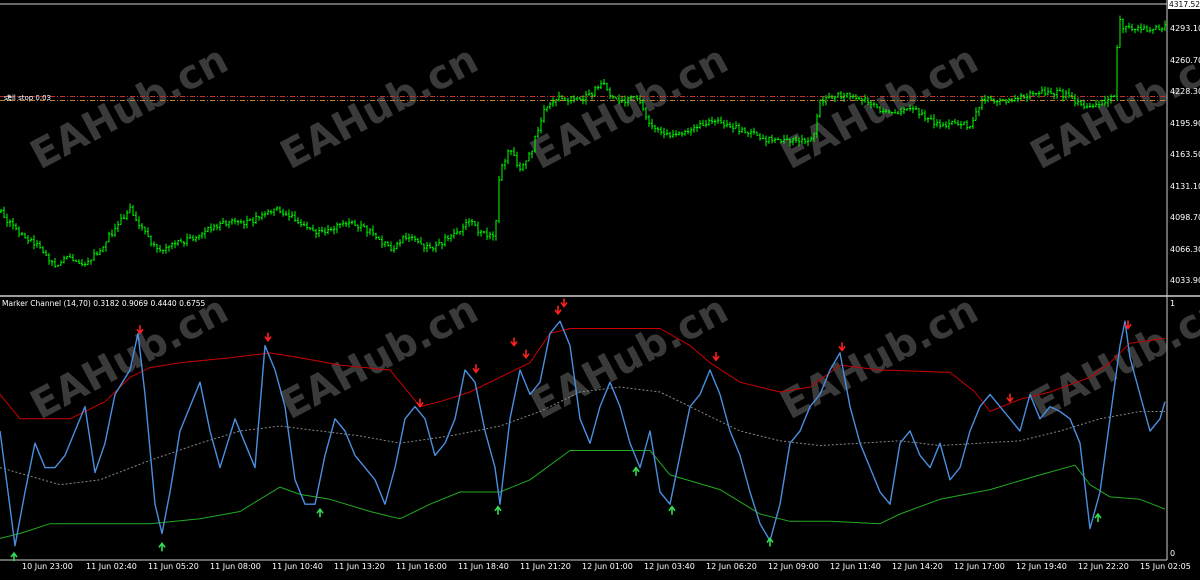 The width and height of the screenshot is (1200, 580). Describe the element at coordinates (1165, 566) in the screenshot. I see `time-label: 15 Jun 02:05` at that location.